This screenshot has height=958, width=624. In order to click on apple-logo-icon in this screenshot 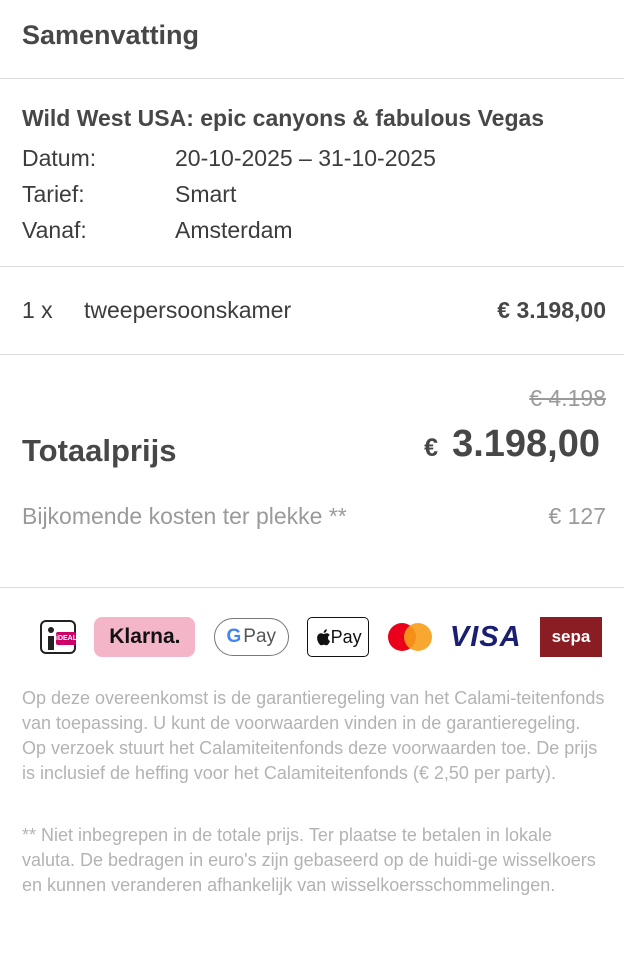, I will do `click(323, 636)`.